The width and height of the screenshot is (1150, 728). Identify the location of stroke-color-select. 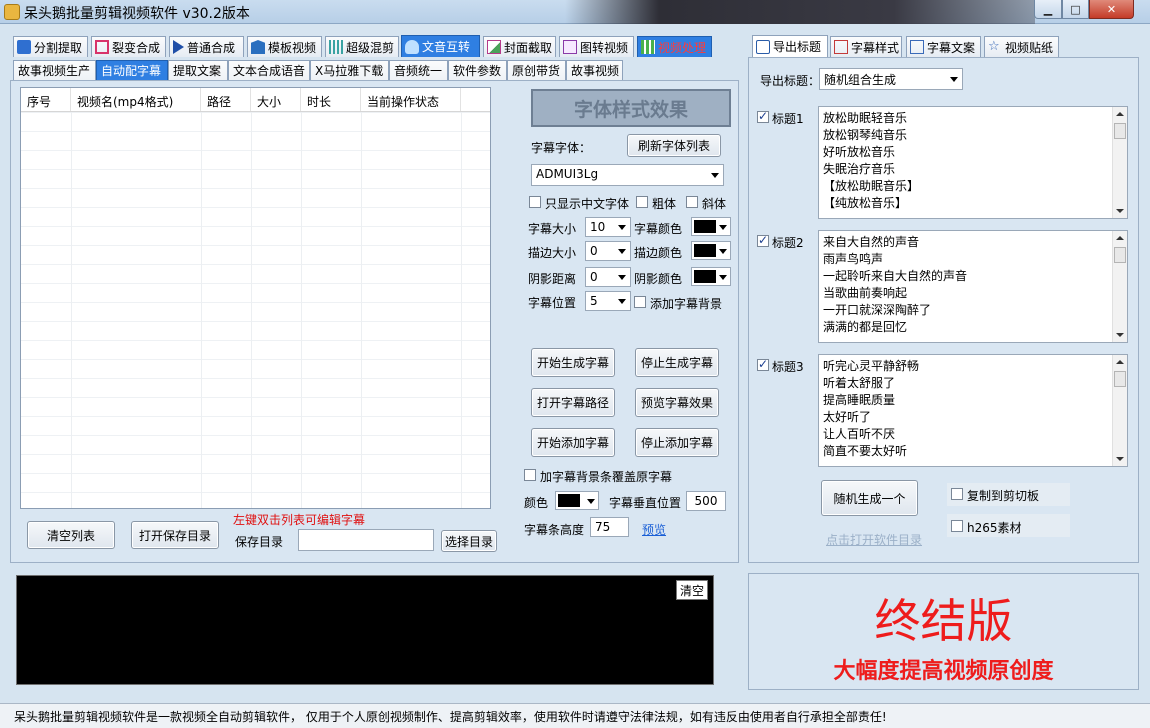
(711, 250).